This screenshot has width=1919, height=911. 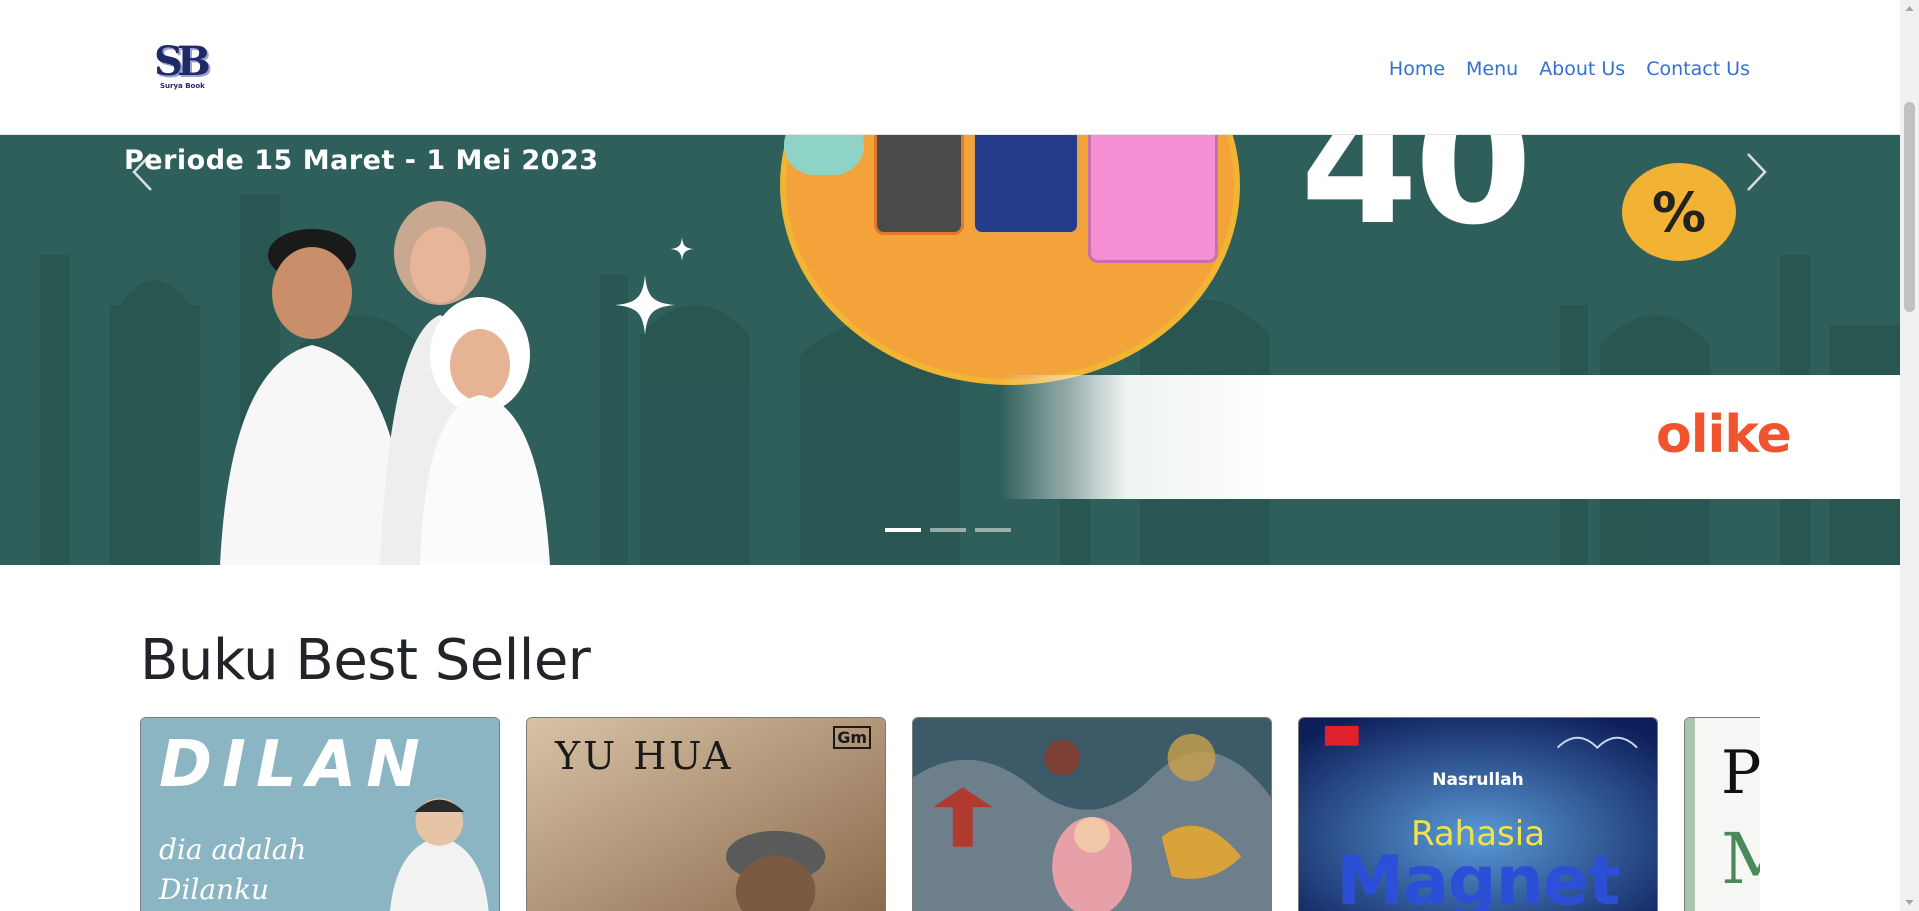 I want to click on nav-home-link: Home, so click(x=1417, y=69).